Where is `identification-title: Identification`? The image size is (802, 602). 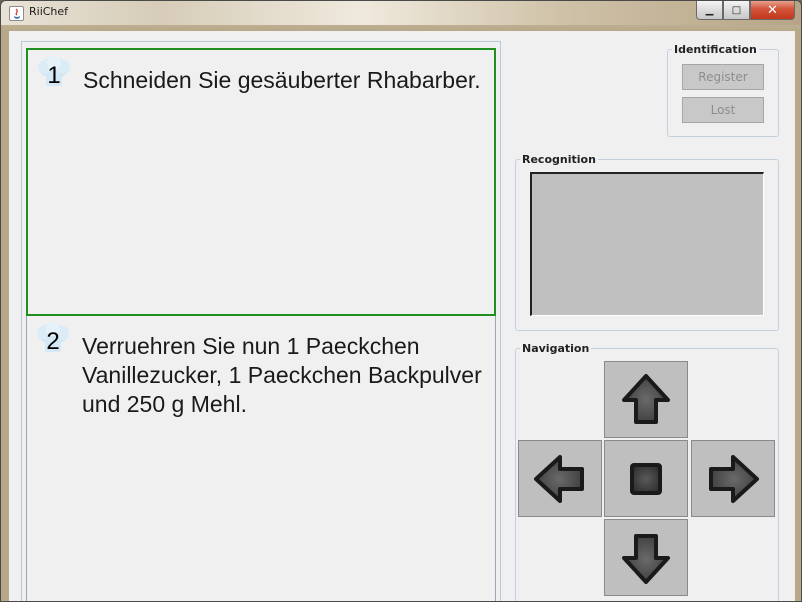 identification-title: Identification is located at coordinates (715, 49).